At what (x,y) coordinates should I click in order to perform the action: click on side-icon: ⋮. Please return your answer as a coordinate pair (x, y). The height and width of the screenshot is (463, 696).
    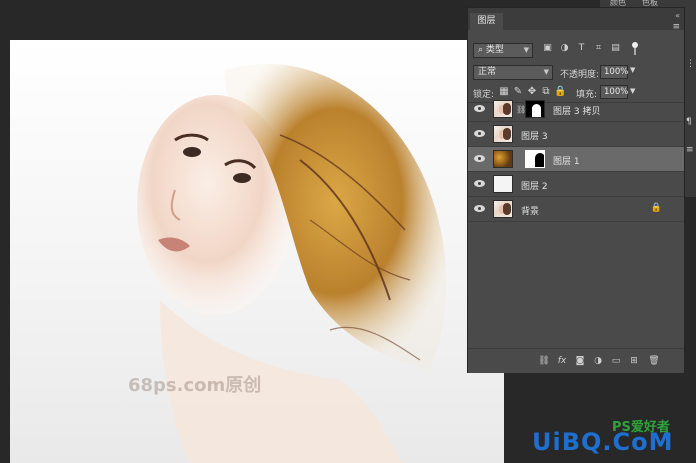
    Looking at the image, I should click on (690, 64).